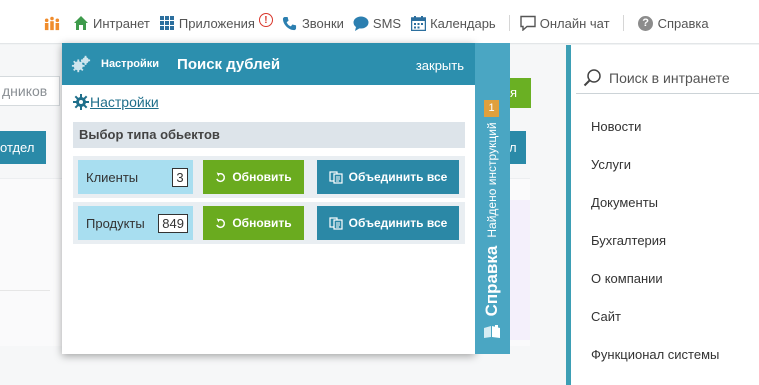 The image size is (759, 385). What do you see at coordinates (124, 102) in the screenshot?
I see `settings-link-label: Настройки` at bounding box center [124, 102].